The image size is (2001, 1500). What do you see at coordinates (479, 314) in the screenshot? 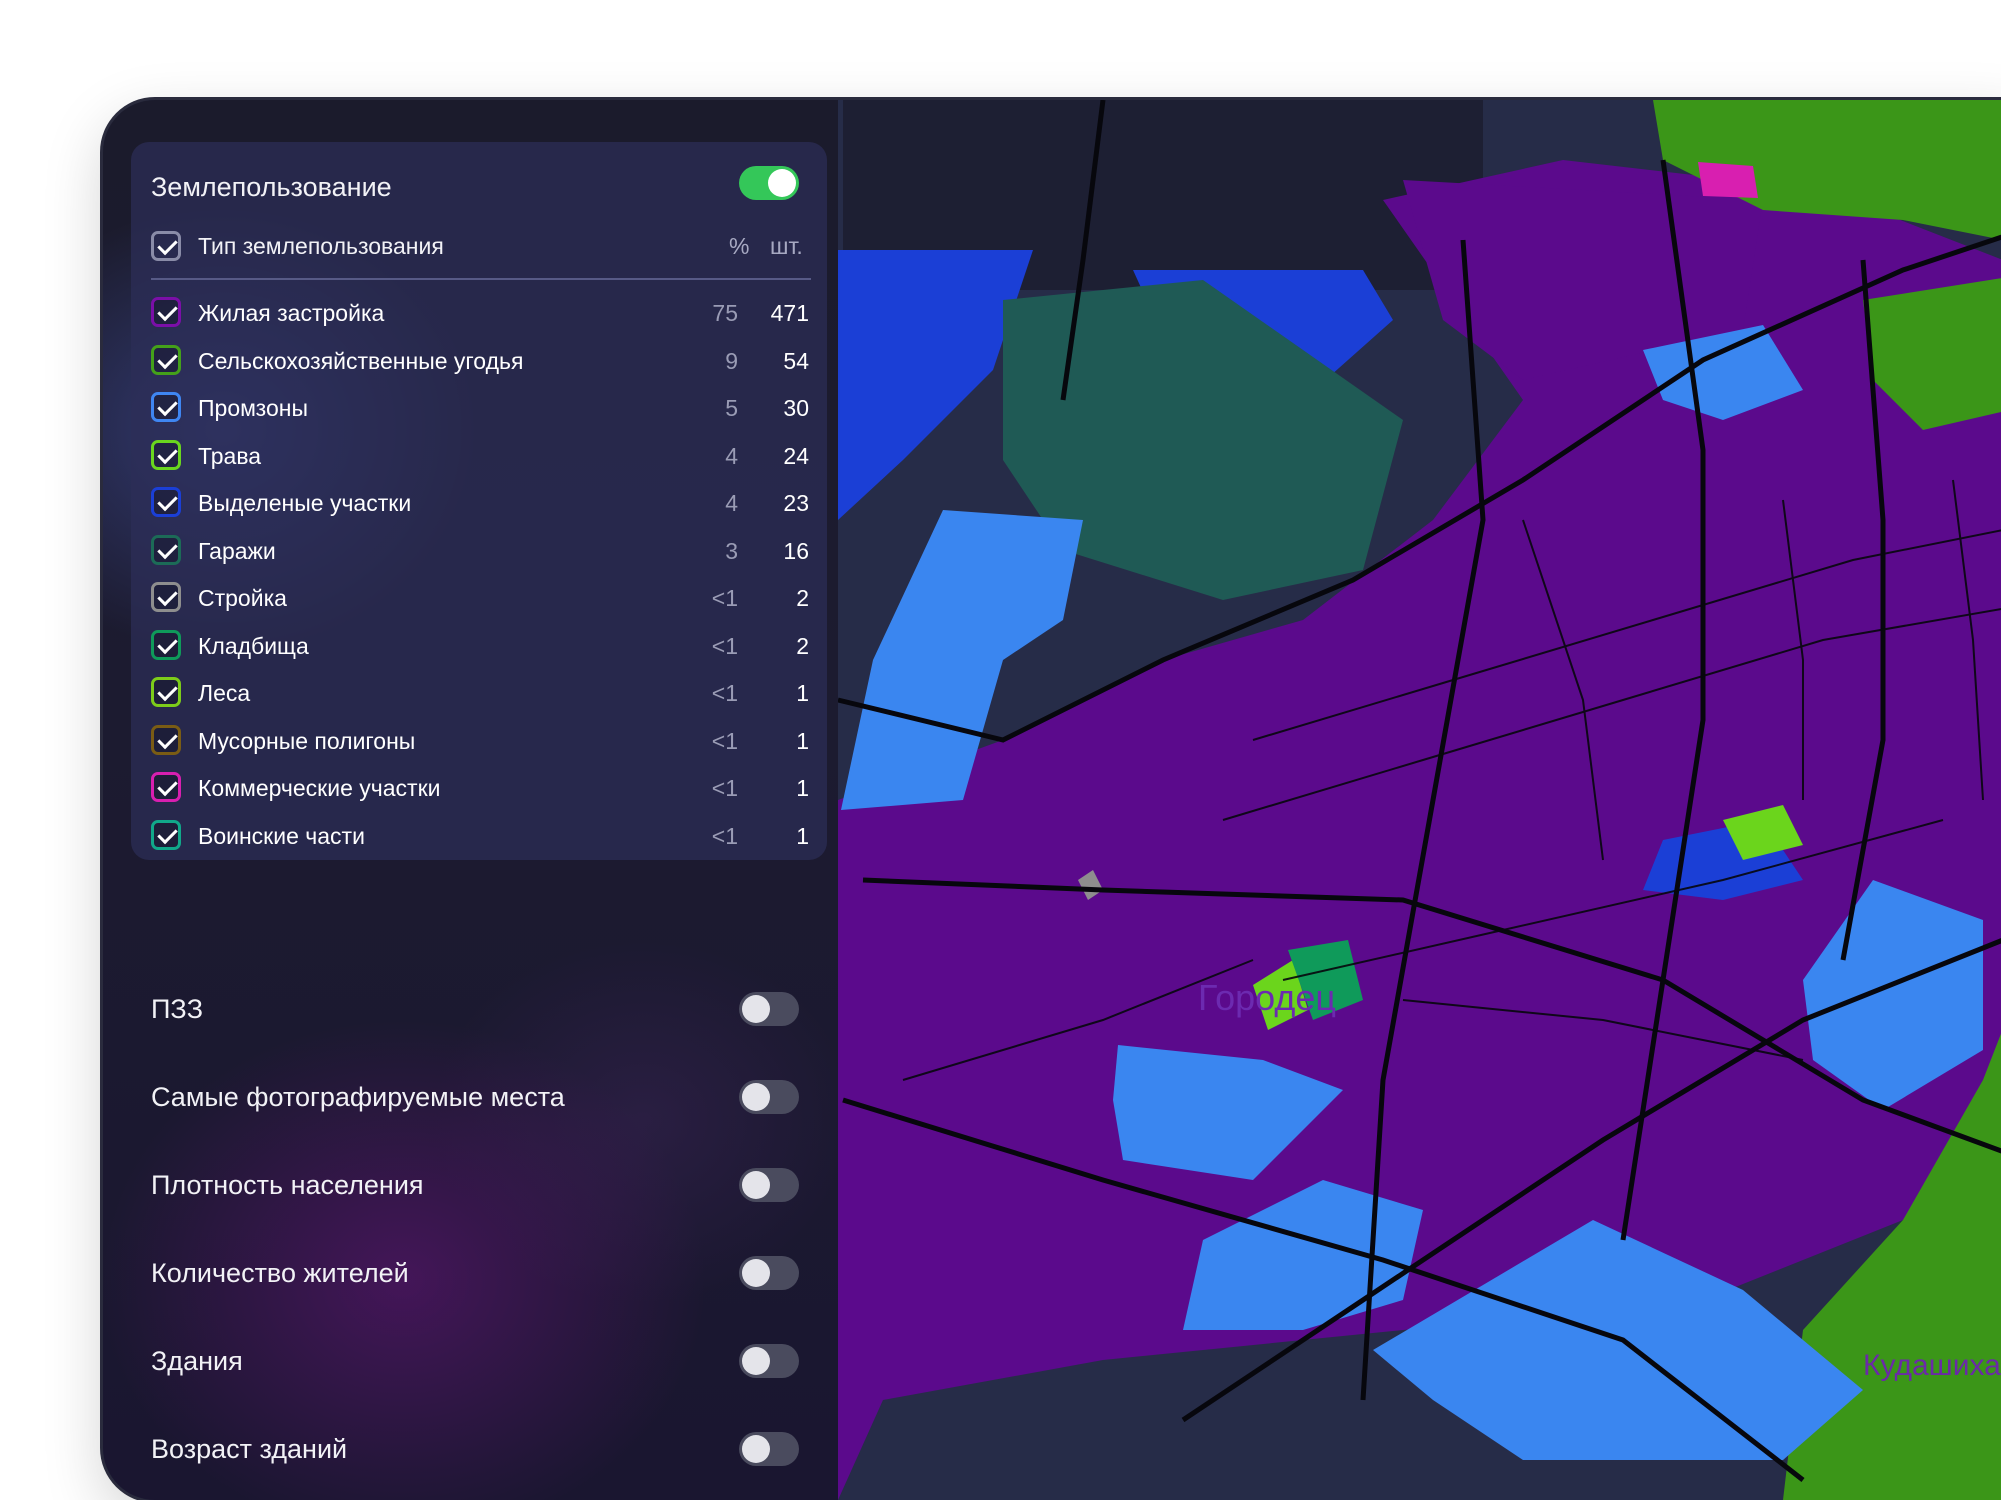
I see `land-use-row: Жилая застройка 75 471` at bounding box center [479, 314].